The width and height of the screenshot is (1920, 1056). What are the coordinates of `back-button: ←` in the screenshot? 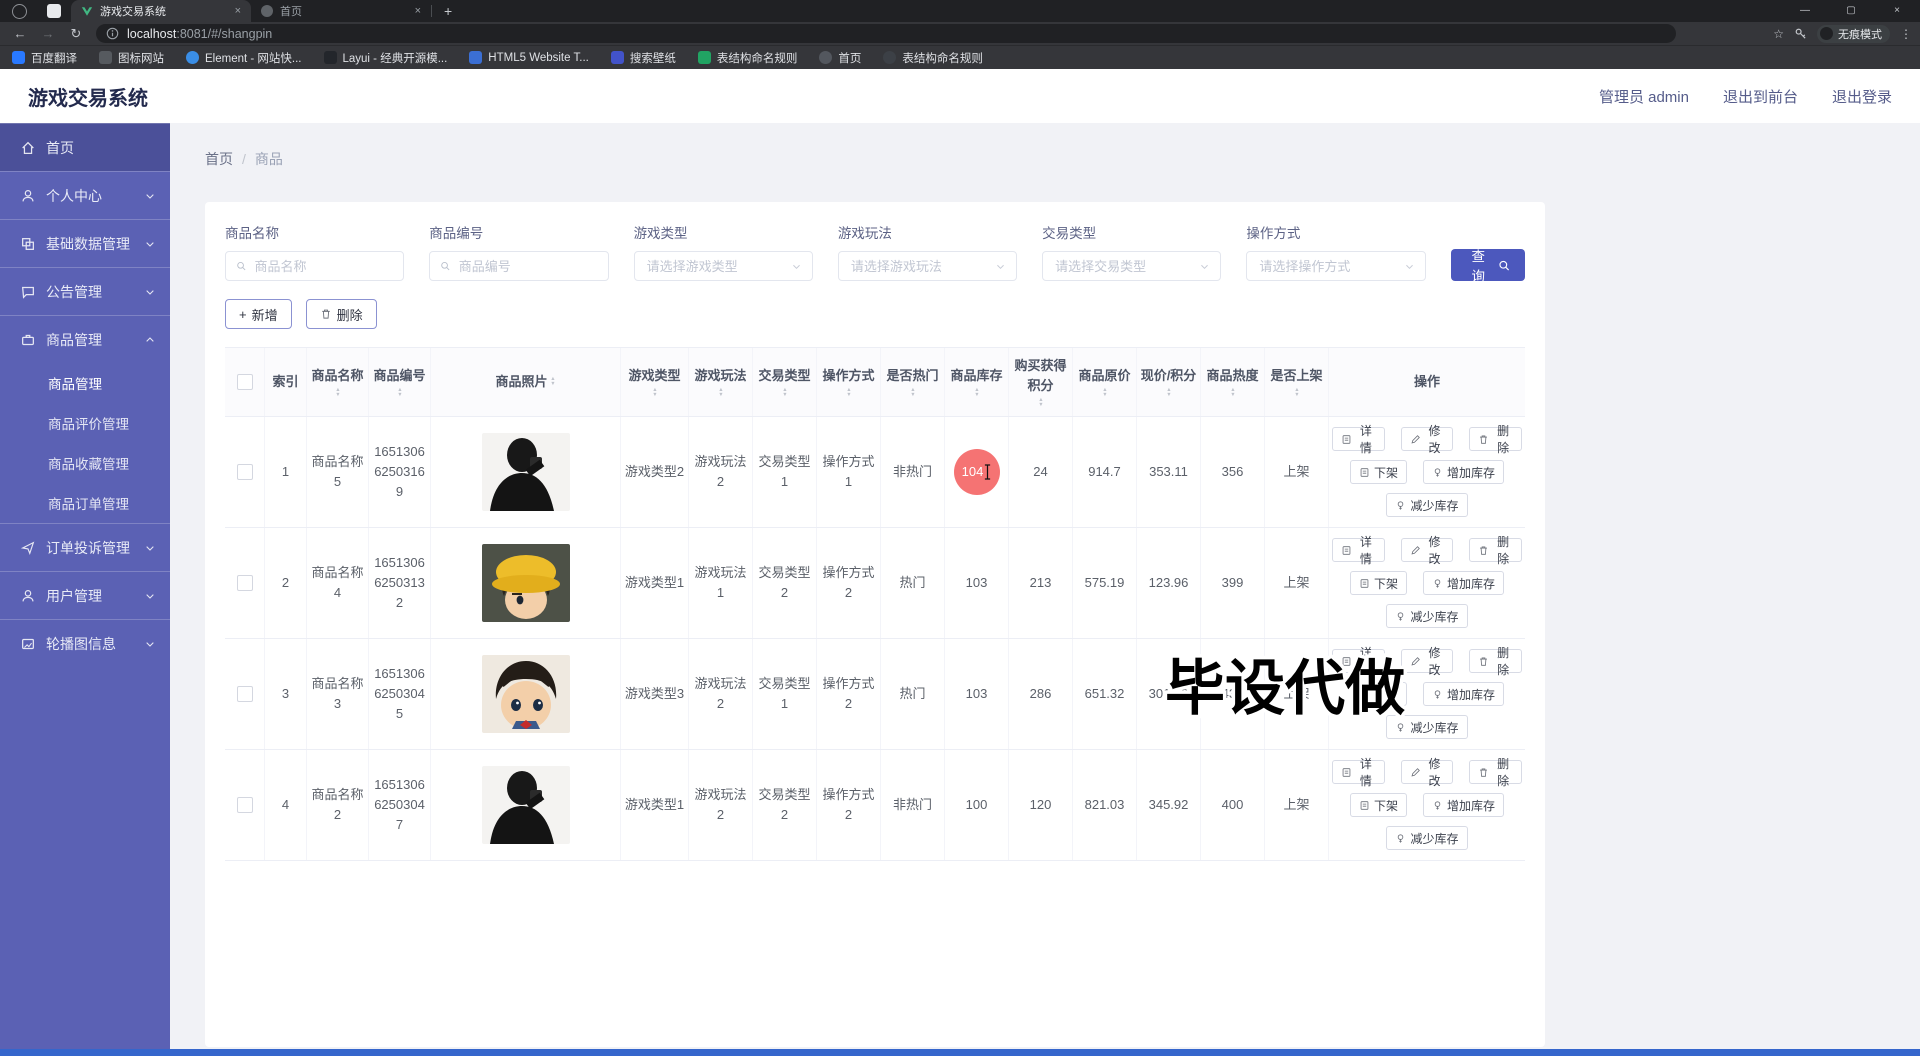 It's located at (20, 33).